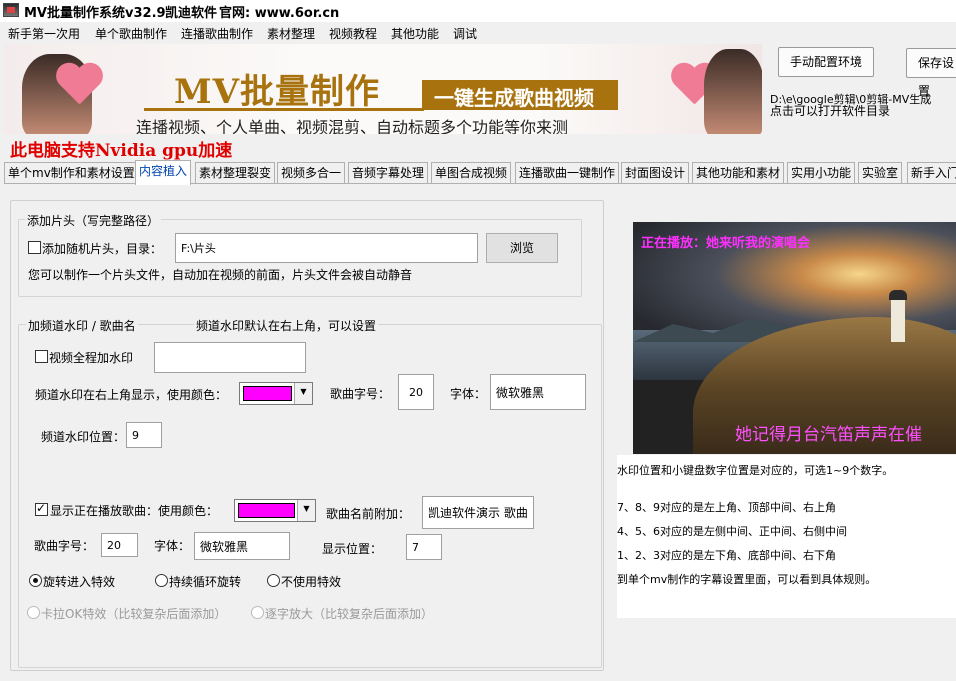 This screenshot has width=956, height=681. I want to click on banner-person-right, so click(733, 91).